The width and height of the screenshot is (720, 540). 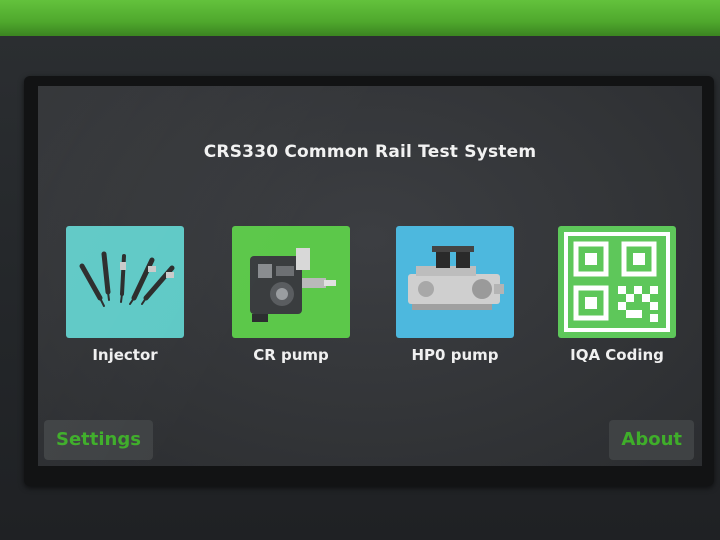 I want to click on iqa-coding-label: IQA Coding, so click(x=617, y=355).